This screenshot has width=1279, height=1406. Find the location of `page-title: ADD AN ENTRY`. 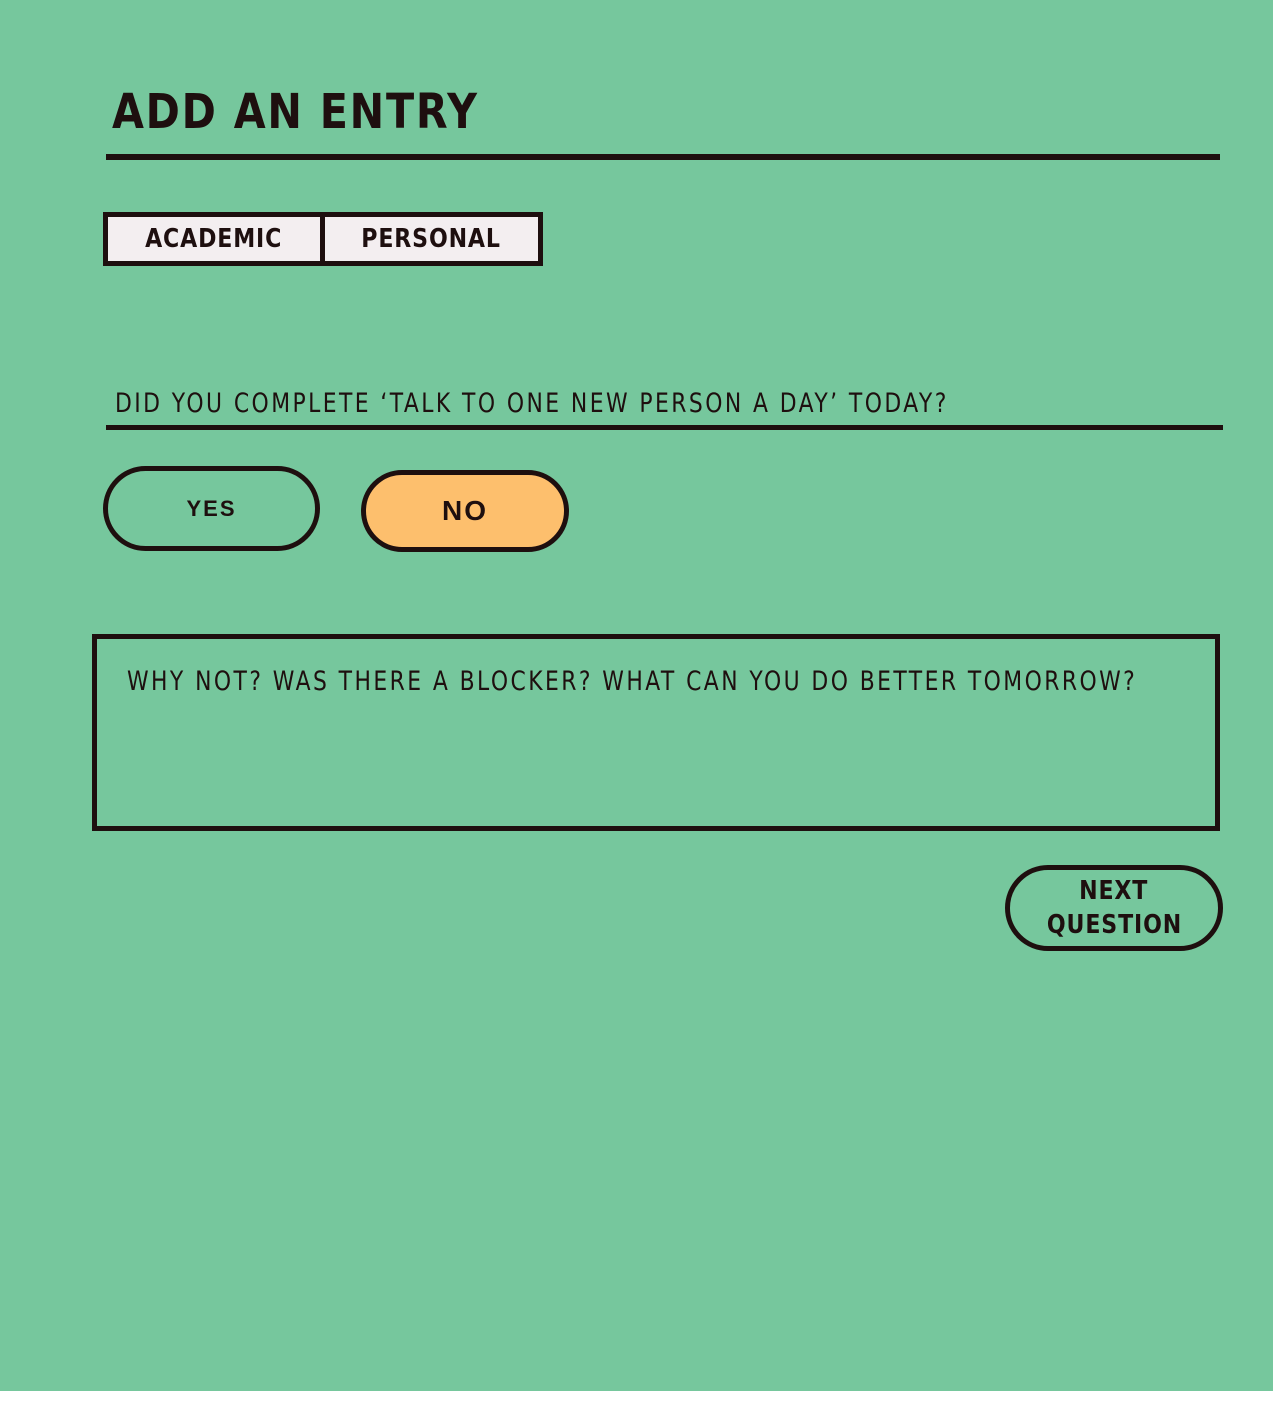

page-title: ADD AN ENTRY is located at coordinates (295, 112).